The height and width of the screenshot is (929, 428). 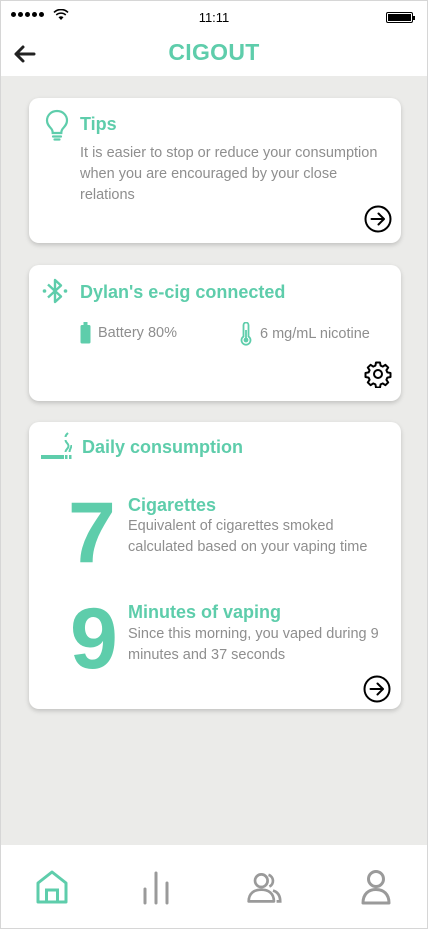 I want to click on community-icon, so click(x=264, y=888).